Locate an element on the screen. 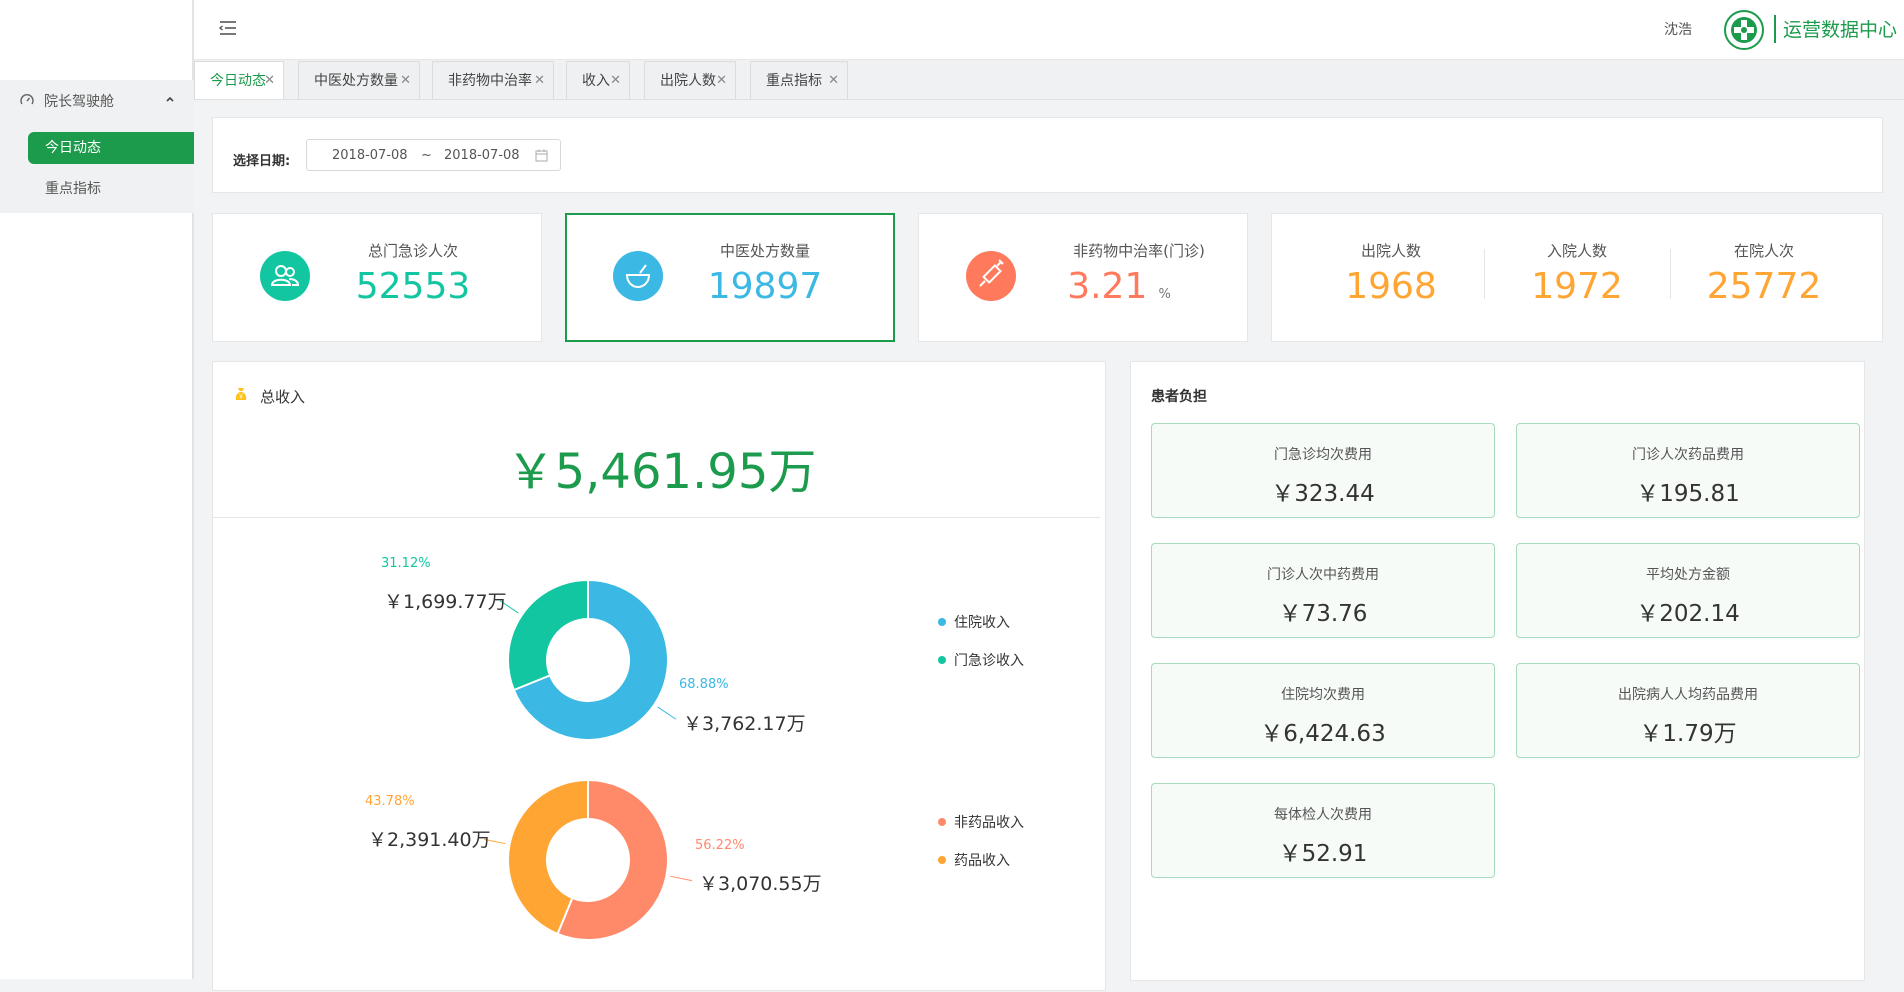  users-icon is located at coordinates (285, 276).